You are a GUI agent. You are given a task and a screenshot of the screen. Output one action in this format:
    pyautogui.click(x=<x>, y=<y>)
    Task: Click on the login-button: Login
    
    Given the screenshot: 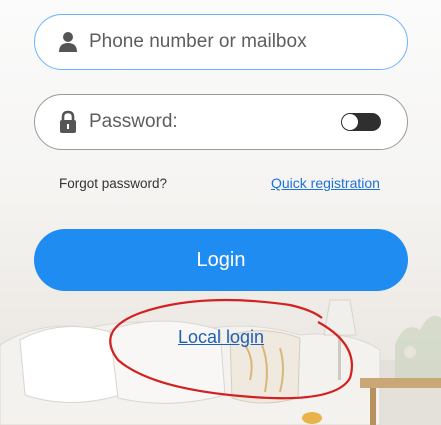 What is the action you would take?
    pyautogui.click(x=221, y=260)
    